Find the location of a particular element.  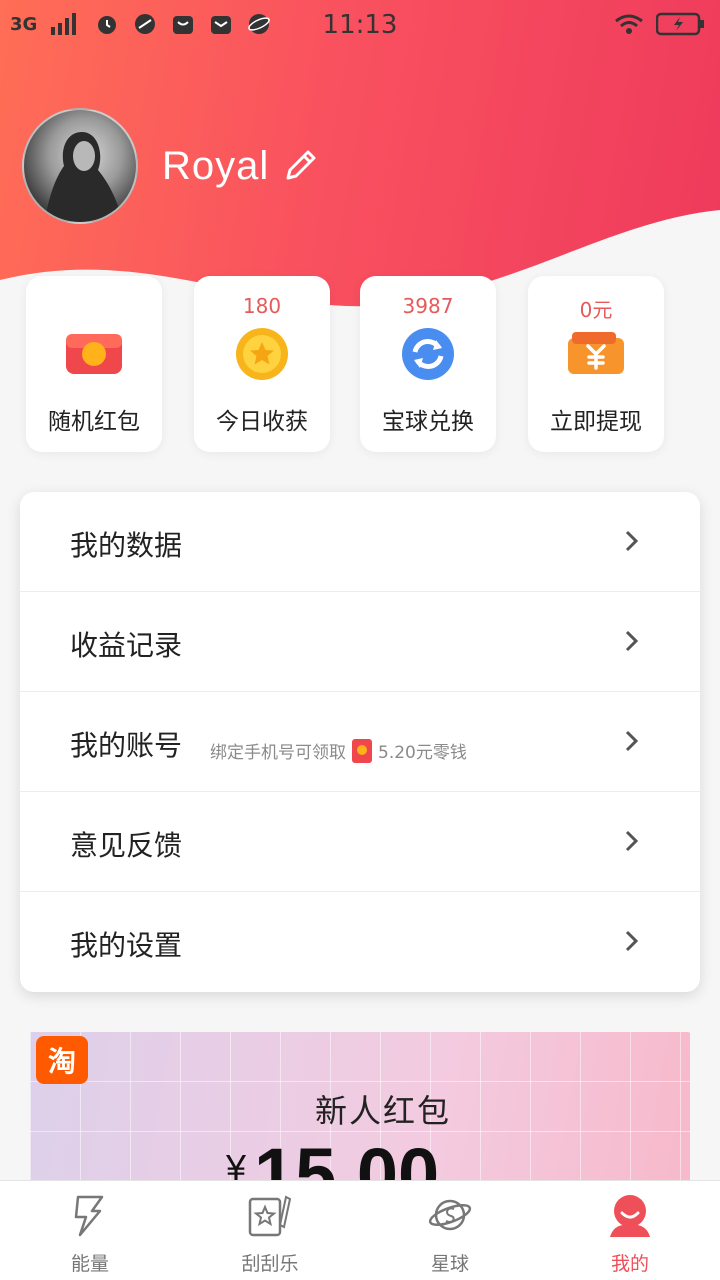

quick-action-count: 3987 is located at coordinates (428, 306).